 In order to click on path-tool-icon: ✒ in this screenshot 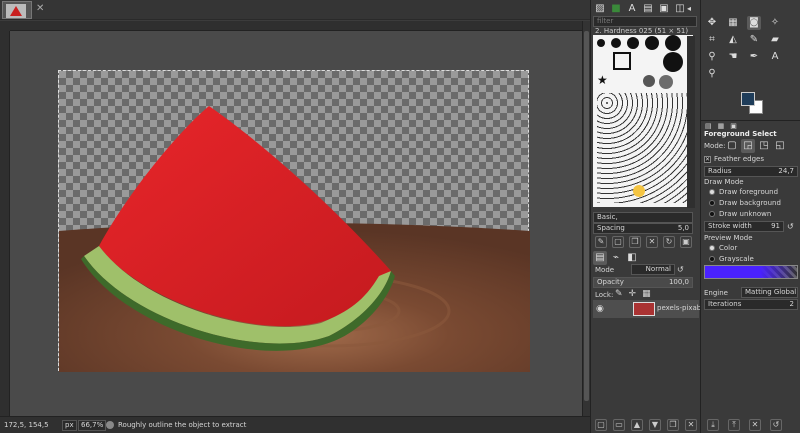, I will do `click(754, 57)`.